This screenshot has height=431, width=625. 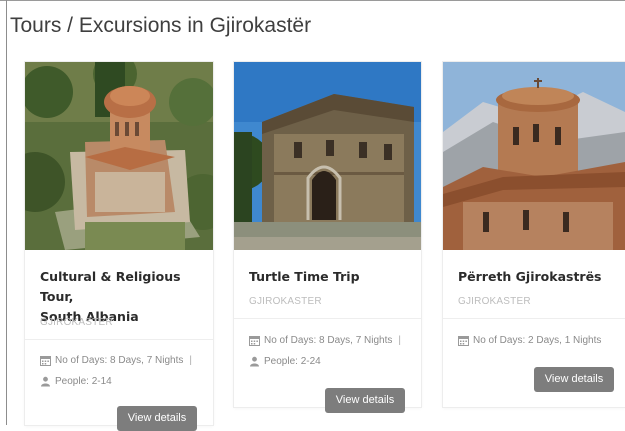 I want to click on tour-title-line1: Turtle Time Trip, so click(x=304, y=276).